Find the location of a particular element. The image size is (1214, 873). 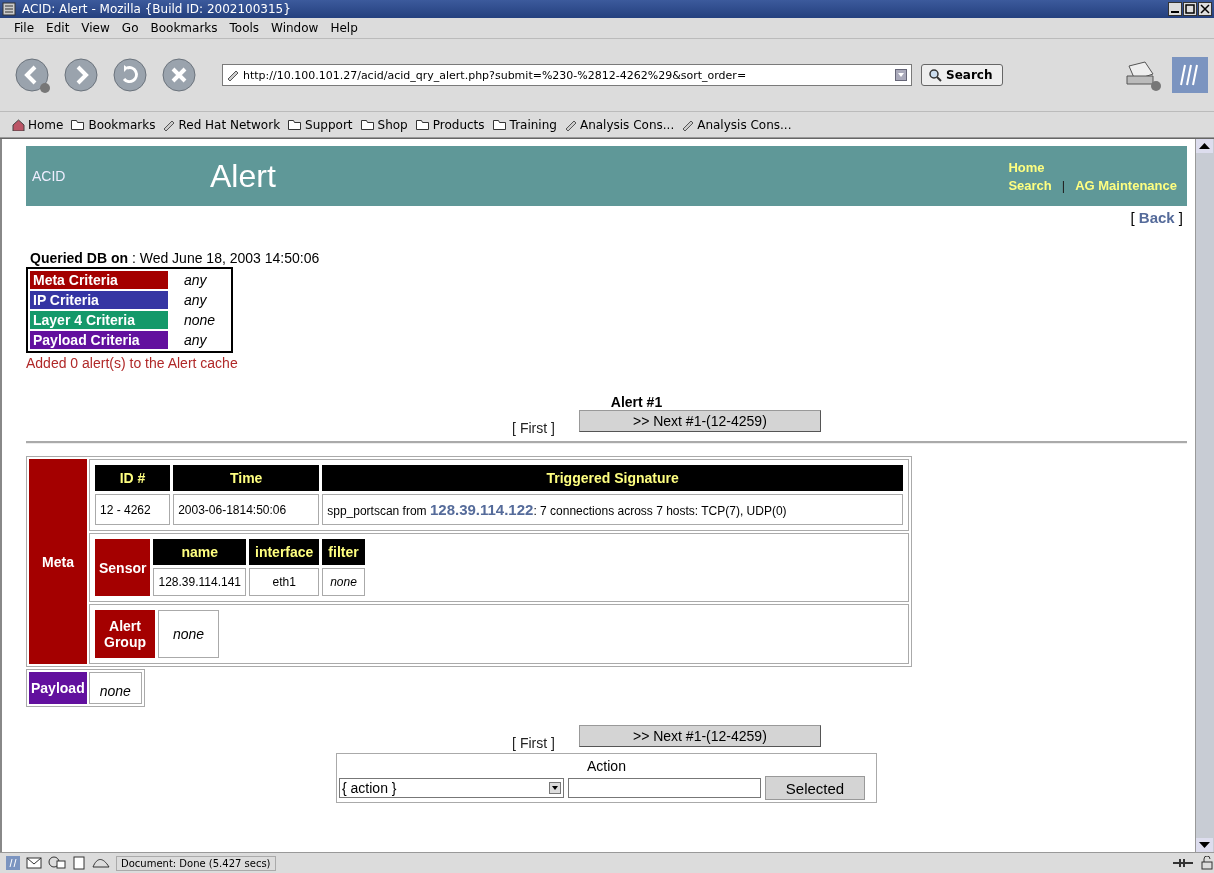

section-label: Meta is located at coordinates (58, 561).